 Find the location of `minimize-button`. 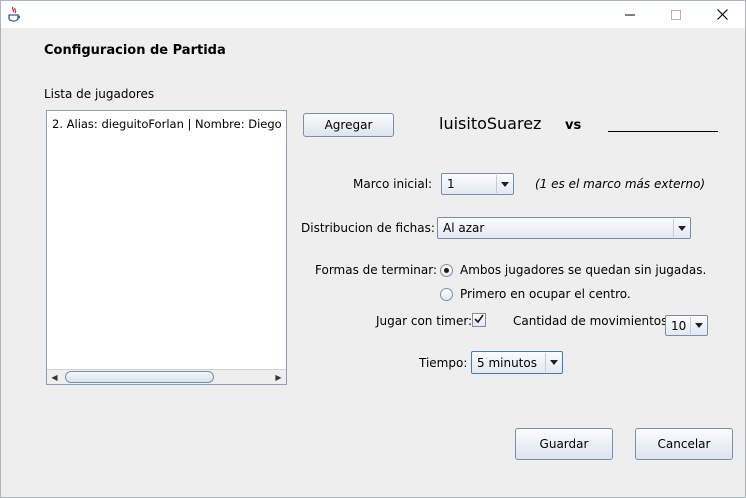

minimize-button is located at coordinates (630, 14).